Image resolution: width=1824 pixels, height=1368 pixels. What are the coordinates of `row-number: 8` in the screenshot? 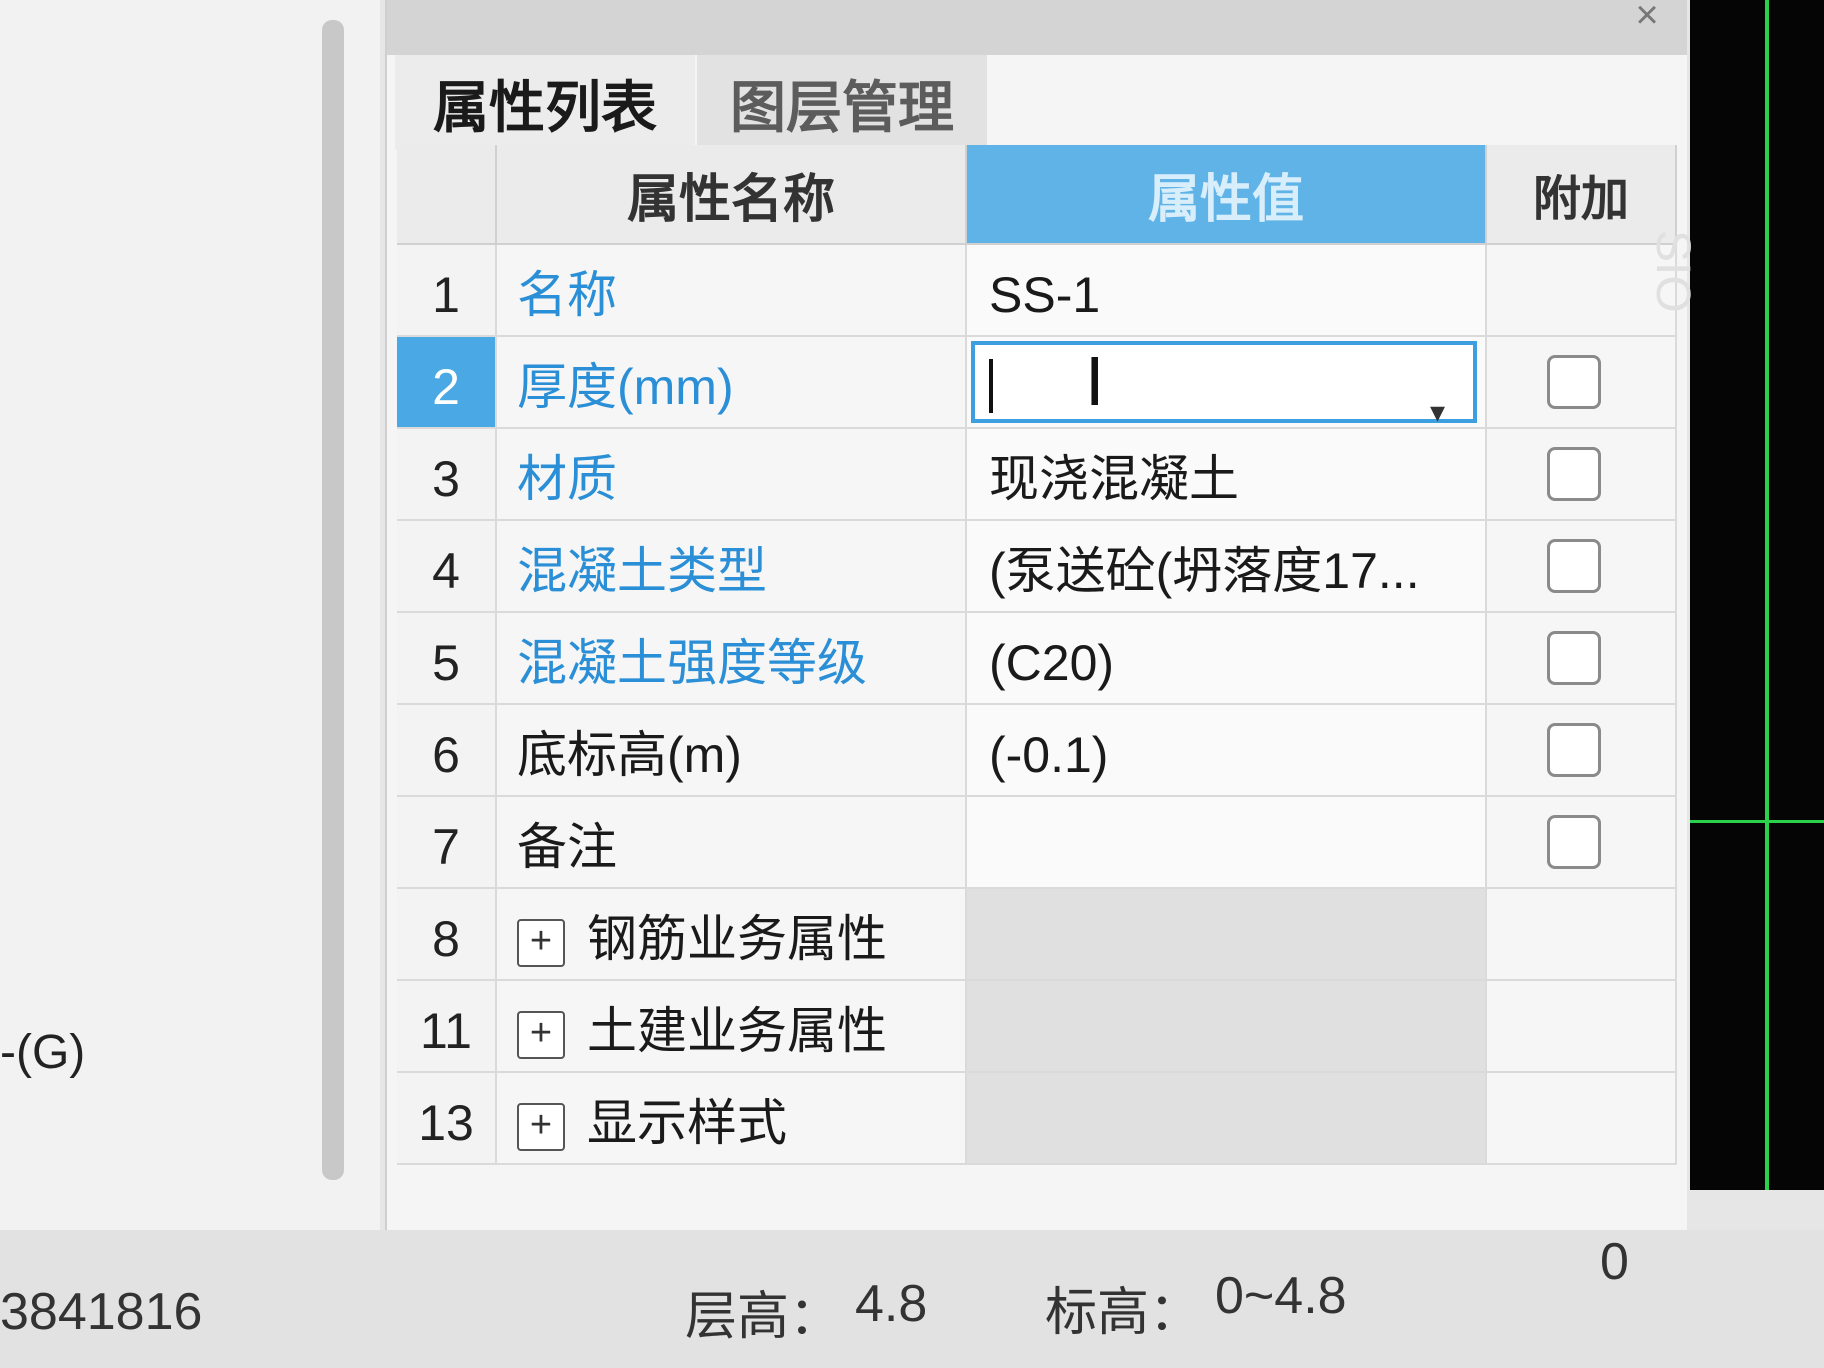 It's located at (447, 935).